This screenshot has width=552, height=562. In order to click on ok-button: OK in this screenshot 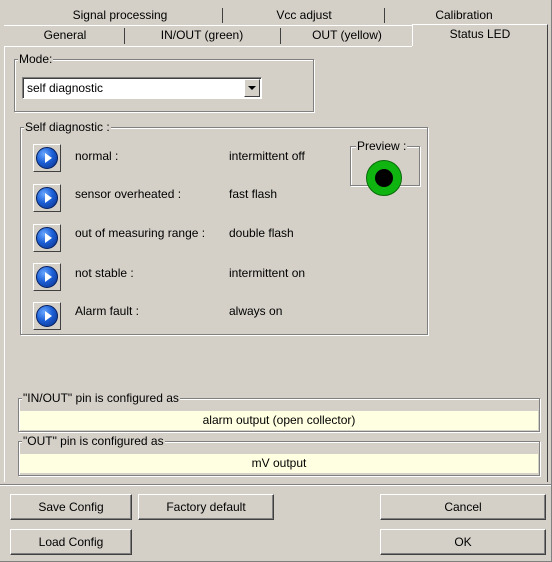, I will do `click(463, 542)`.